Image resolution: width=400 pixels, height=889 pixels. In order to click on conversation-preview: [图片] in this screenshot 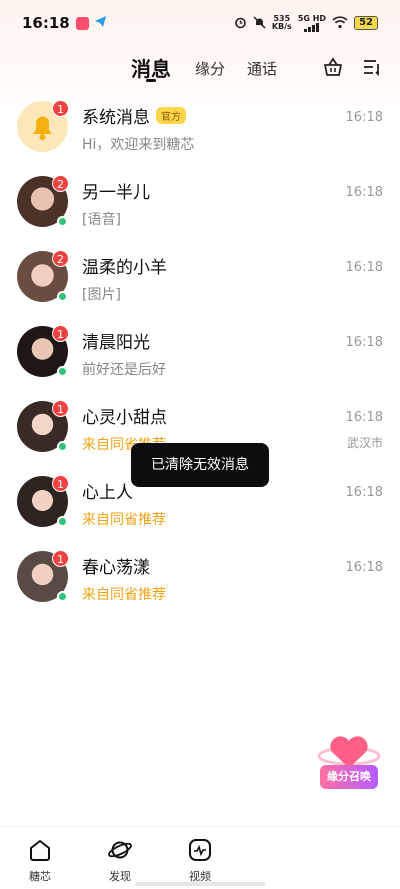, I will do `click(101, 295)`.